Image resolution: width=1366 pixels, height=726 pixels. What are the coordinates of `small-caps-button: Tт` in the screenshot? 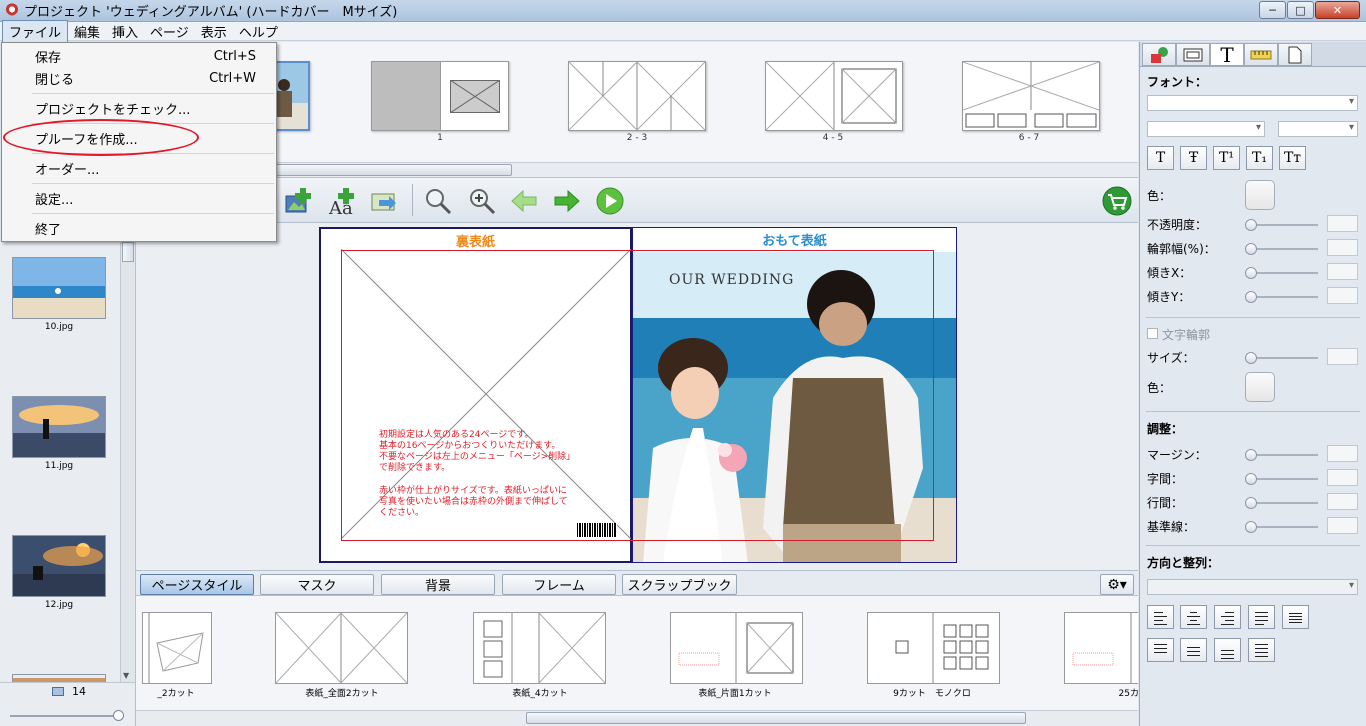 It's located at (1292, 158).